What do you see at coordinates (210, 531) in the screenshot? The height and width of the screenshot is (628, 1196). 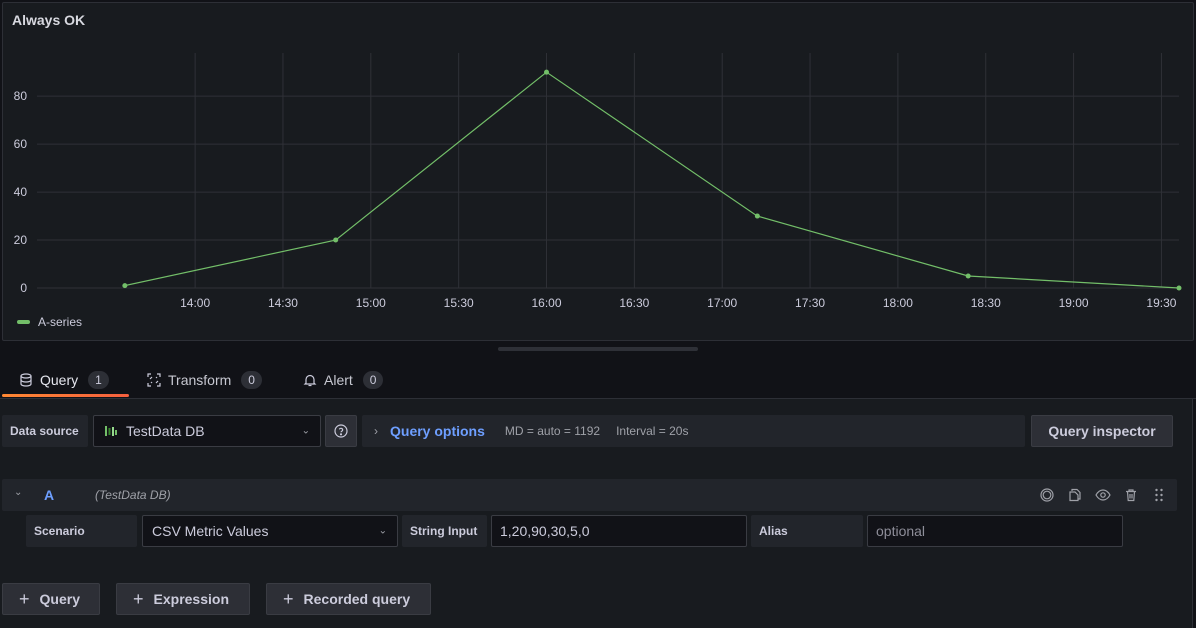 I see `scenario-value: CSV Metric Values` at bounding box center [210, 531].